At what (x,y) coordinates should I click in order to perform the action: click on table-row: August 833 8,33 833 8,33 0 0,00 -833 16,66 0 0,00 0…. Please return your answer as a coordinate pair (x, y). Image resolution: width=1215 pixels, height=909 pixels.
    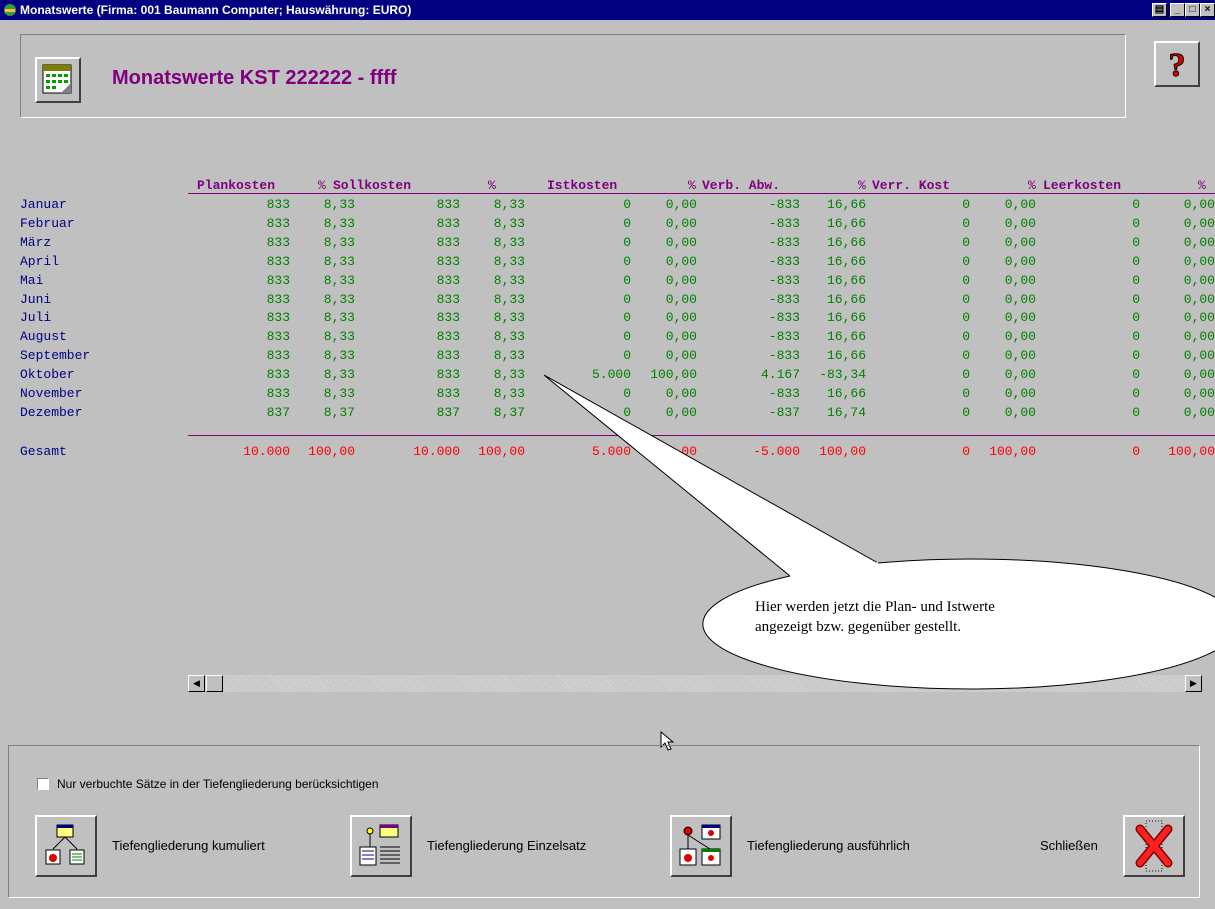
    Looking at the image, I should click on (607, 338).